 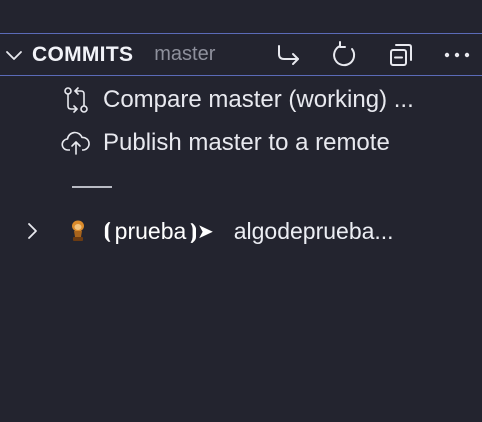 I want to click on refresh-icon, so click(x=345, y=55).